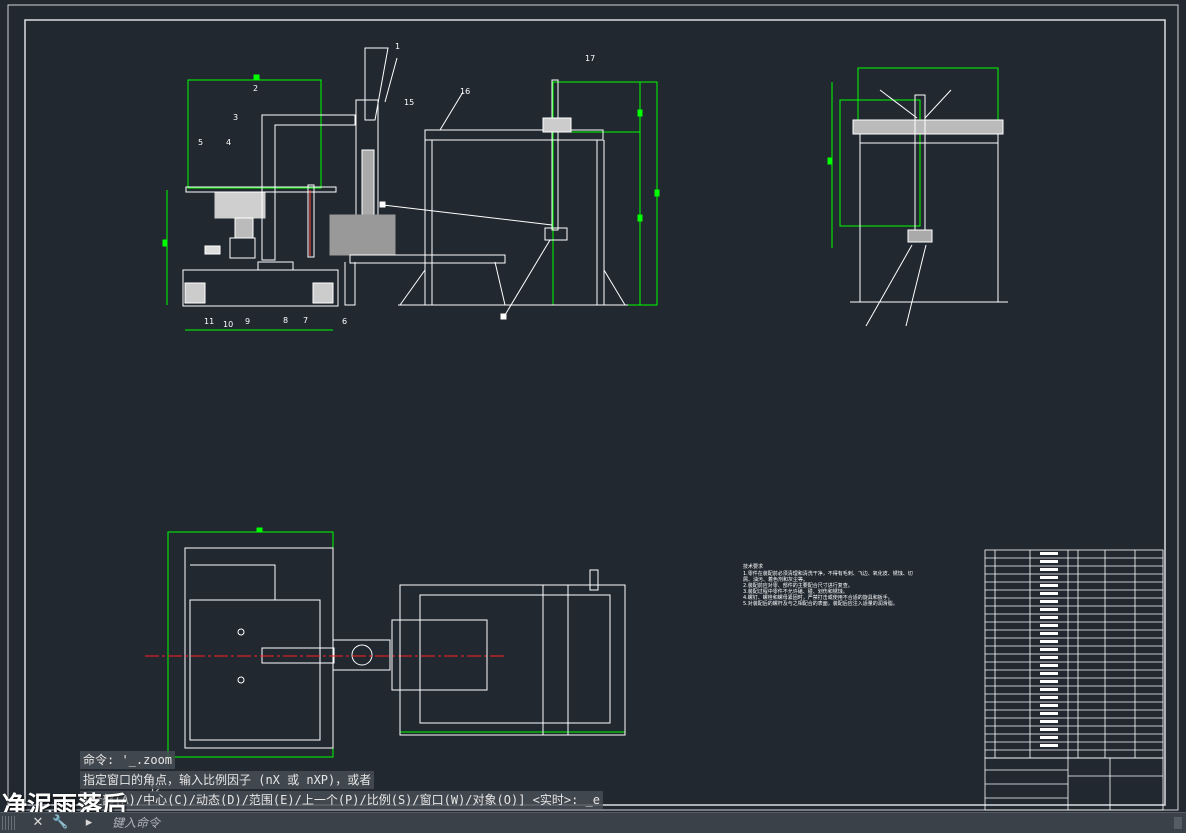 This screenshot has height=833, width=1186. I want to click on command-scroll-handle, so click(1178, 823).